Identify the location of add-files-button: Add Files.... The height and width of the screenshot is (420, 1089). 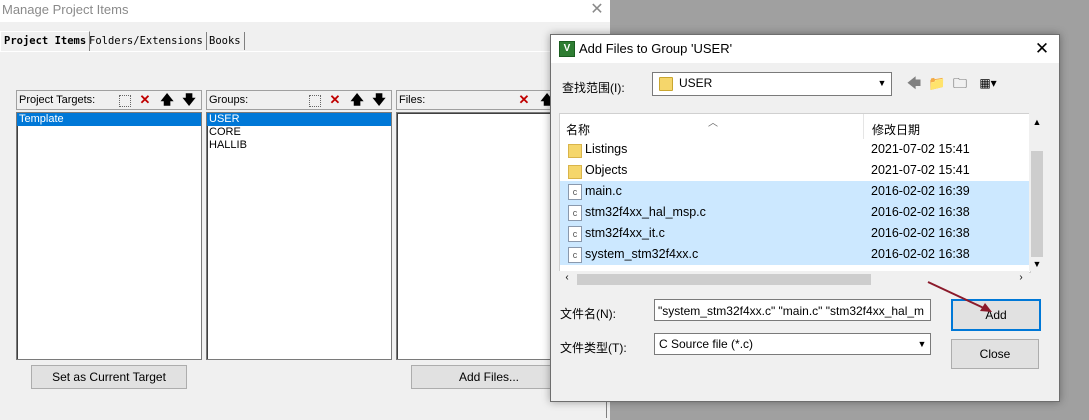
(489, 377).